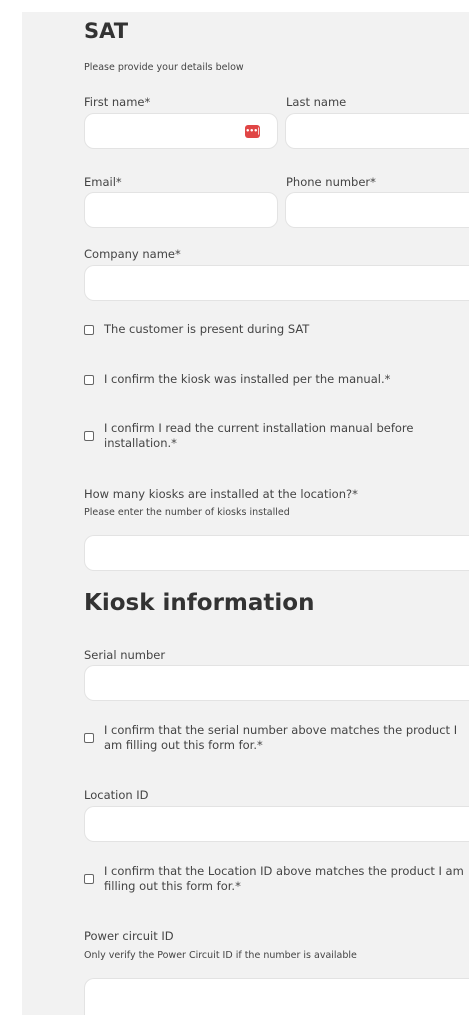  What do you see at coordinates (89, 329) in the screenshot?
I see `customer-present-checkbox` at bounding box center [89, 329].